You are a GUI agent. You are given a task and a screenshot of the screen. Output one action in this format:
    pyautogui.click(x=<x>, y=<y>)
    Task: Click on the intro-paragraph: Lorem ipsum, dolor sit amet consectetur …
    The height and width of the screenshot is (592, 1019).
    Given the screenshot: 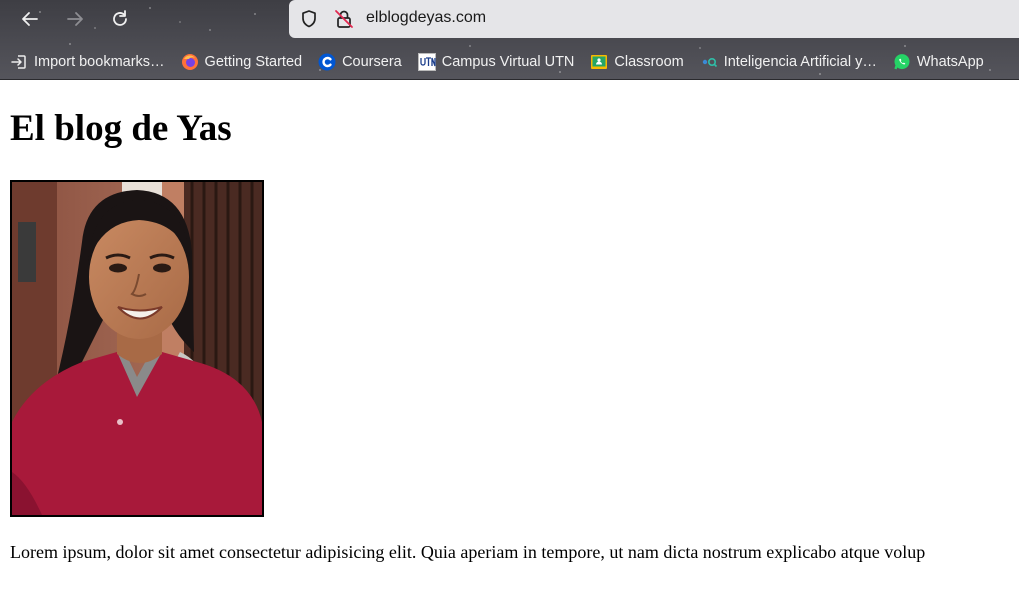 What is the action you would take?
    pyautogui.click(x=468, y=552)
    